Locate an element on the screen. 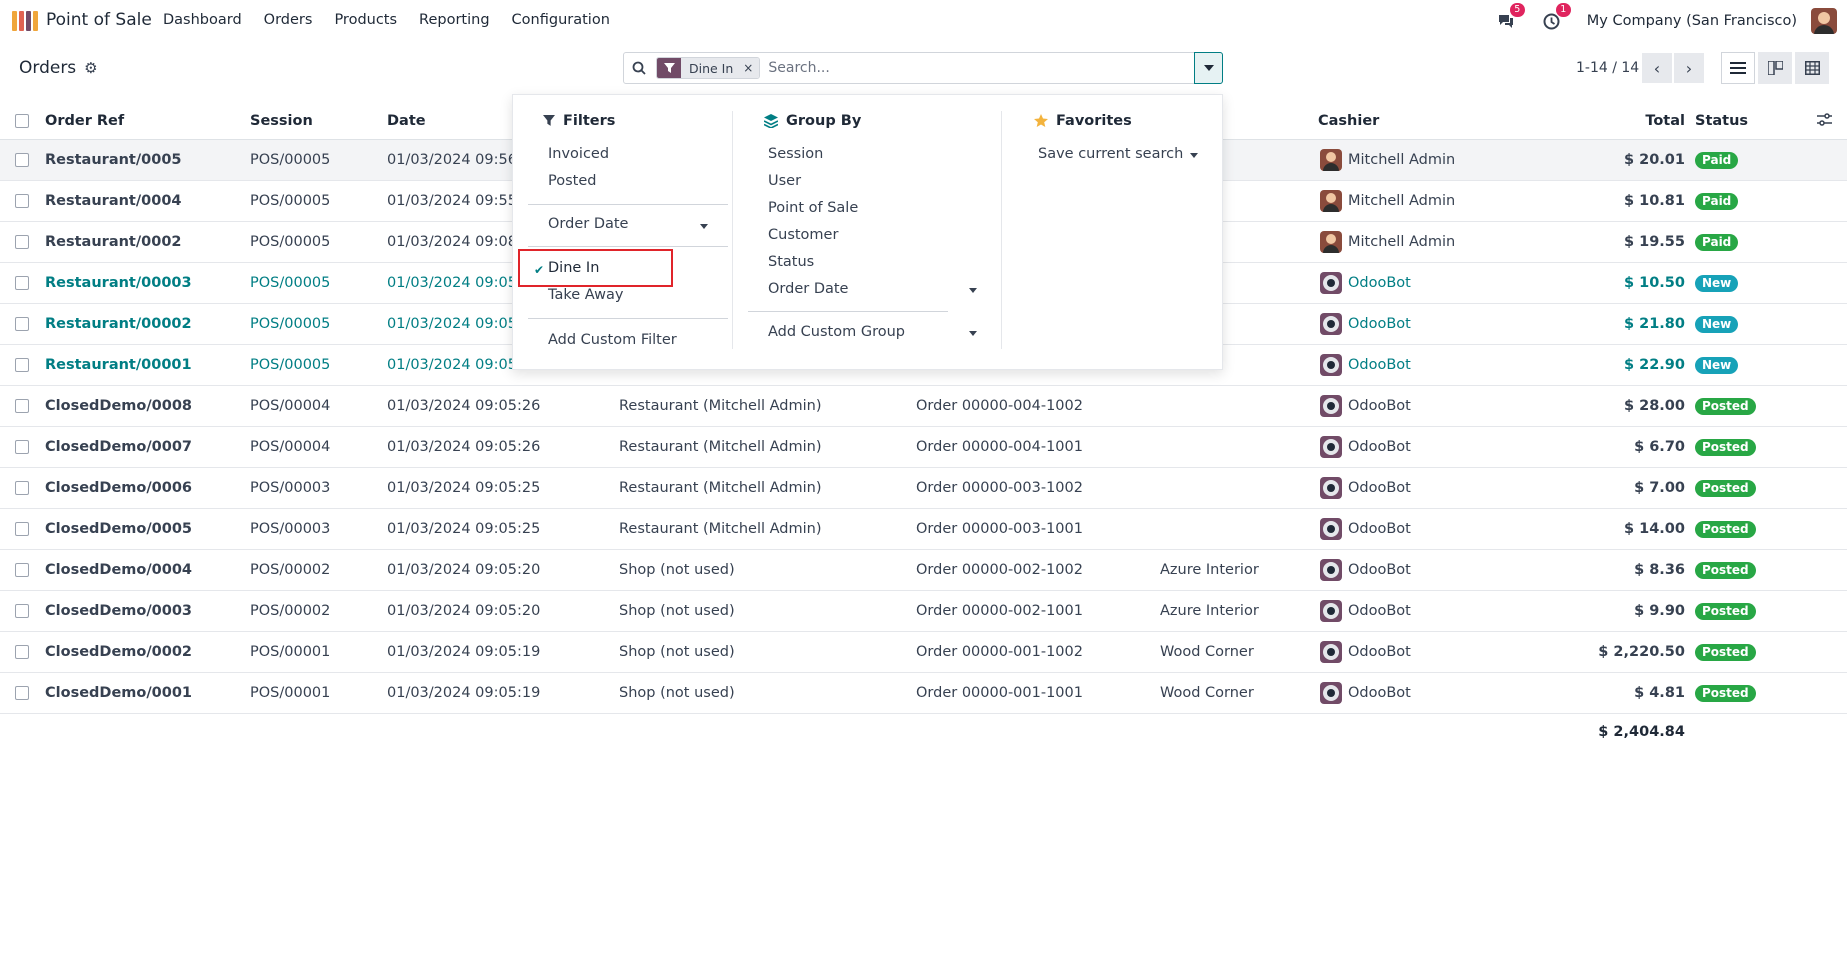 The height and width of the screenshot is (964, 1847). order-ref: ClosedDemo/0005 is located at coordinates (119, 529).